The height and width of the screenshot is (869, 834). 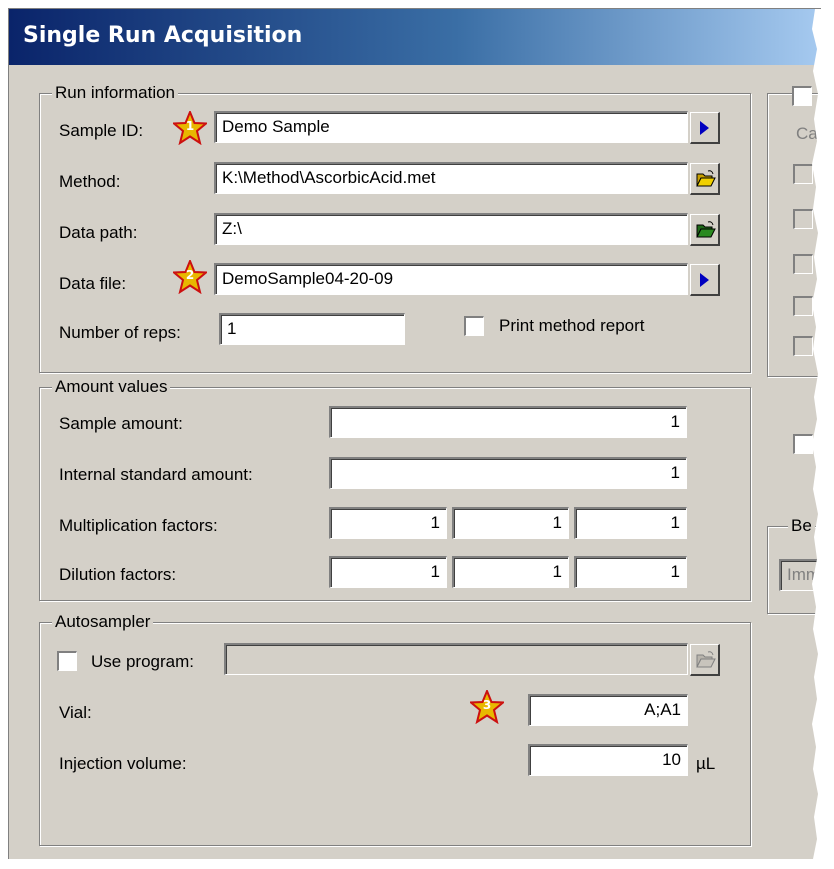 What do you see at coordinates (706, 763) in the screenshot?
I see `injection-volume-unit: µL` at bounding box center [706, 763].